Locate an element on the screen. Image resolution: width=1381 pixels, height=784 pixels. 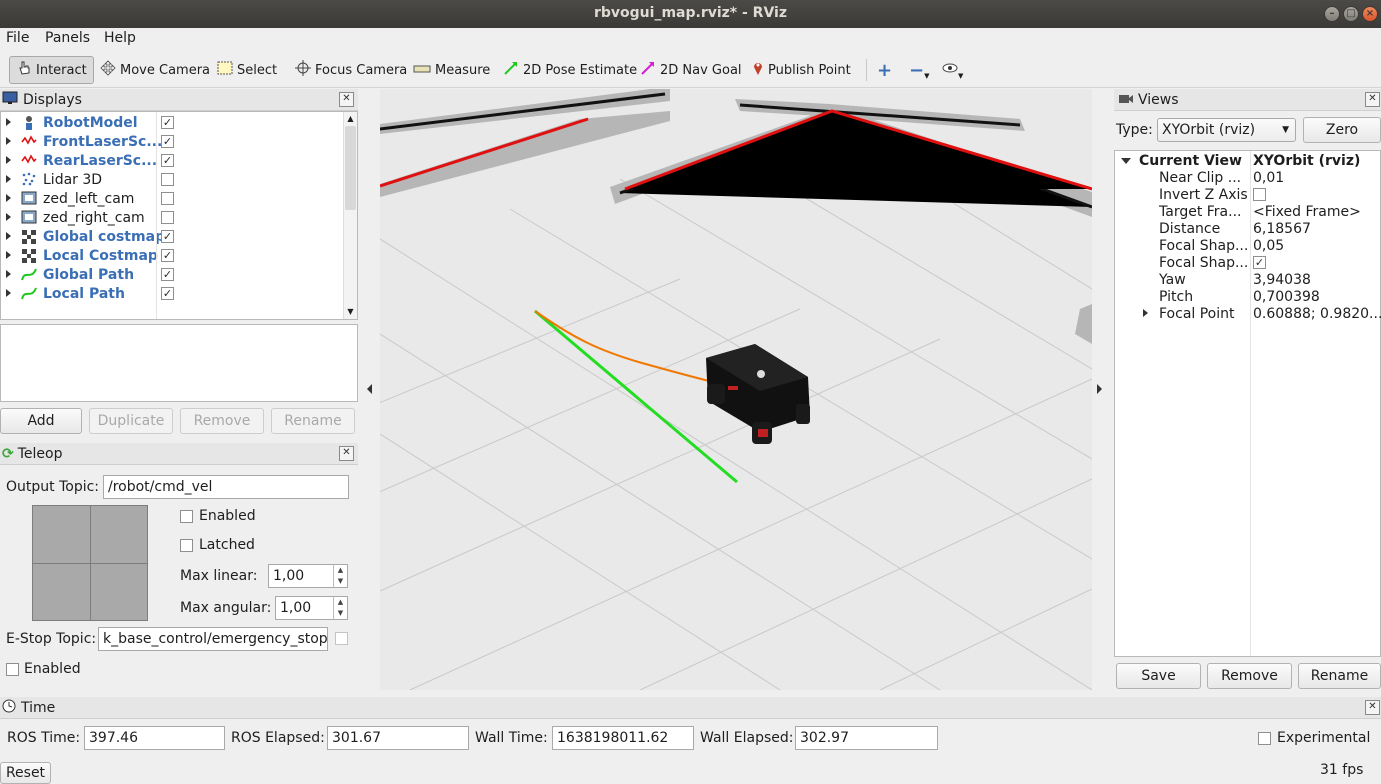
teleop-joystick-pad is located at coordinates (90, 563).